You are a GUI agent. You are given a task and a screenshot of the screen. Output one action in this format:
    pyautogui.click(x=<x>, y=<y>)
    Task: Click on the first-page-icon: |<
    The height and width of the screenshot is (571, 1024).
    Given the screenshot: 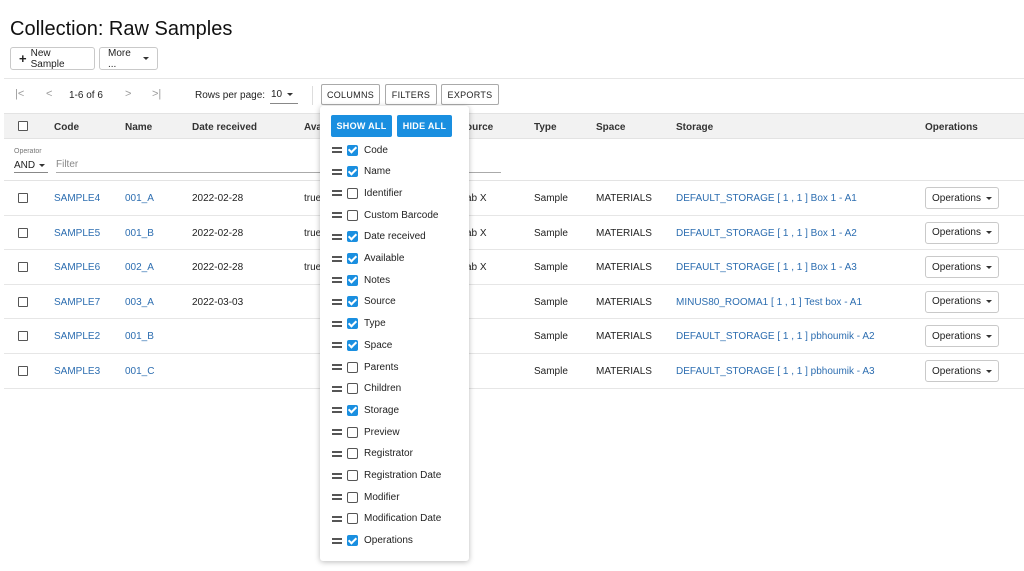 What is the action you would take?
    pyautogui.click(x=19, y=94)
    